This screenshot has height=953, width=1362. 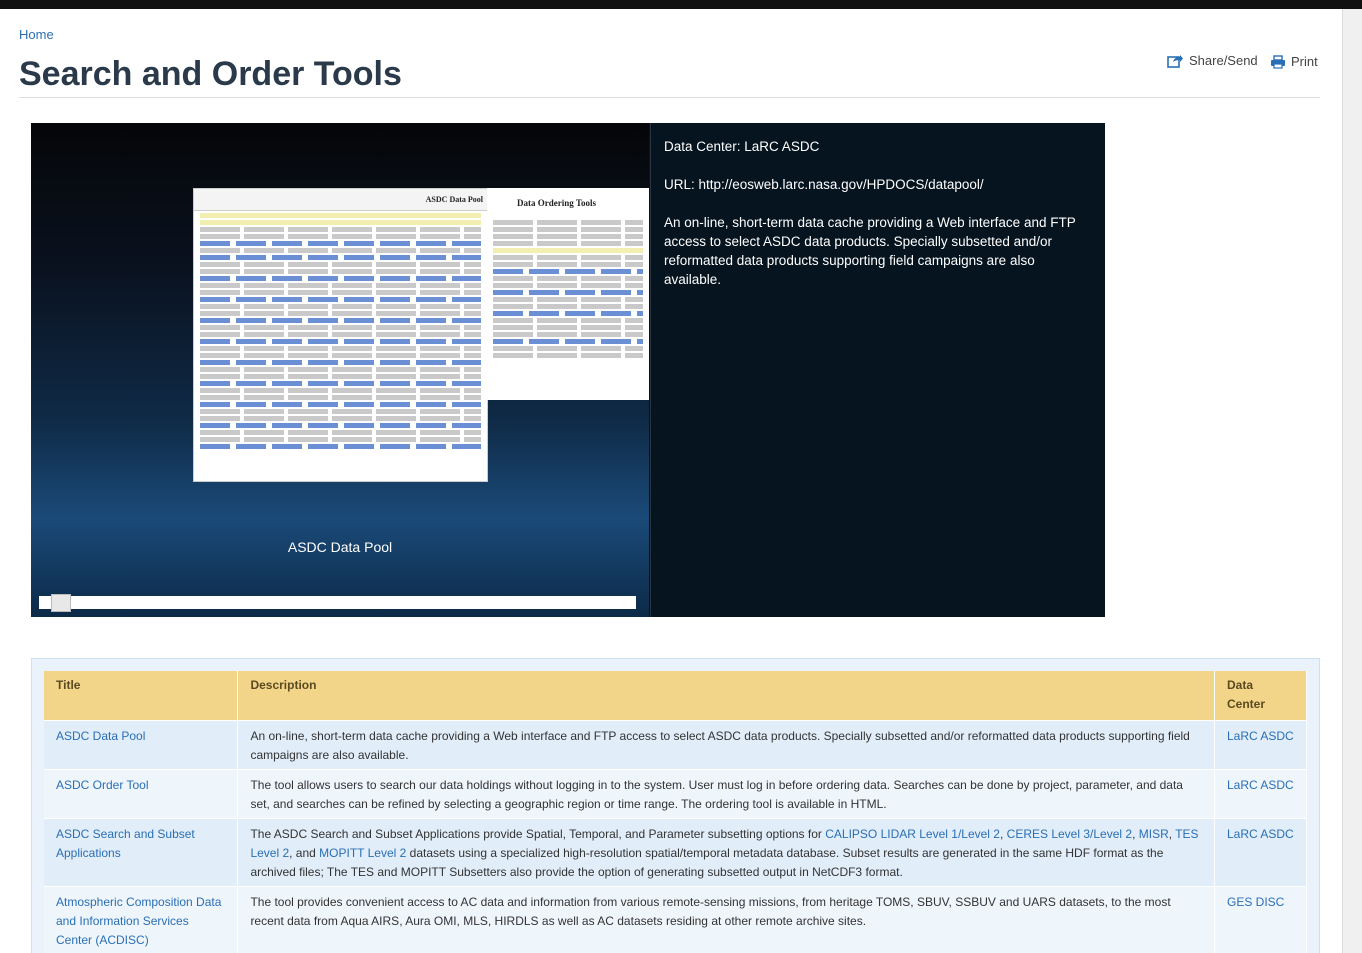 What do you see at coordinates (726, 696) in the screenshot?
I see `column-header-description: Description` at bounding box center [726, 696].